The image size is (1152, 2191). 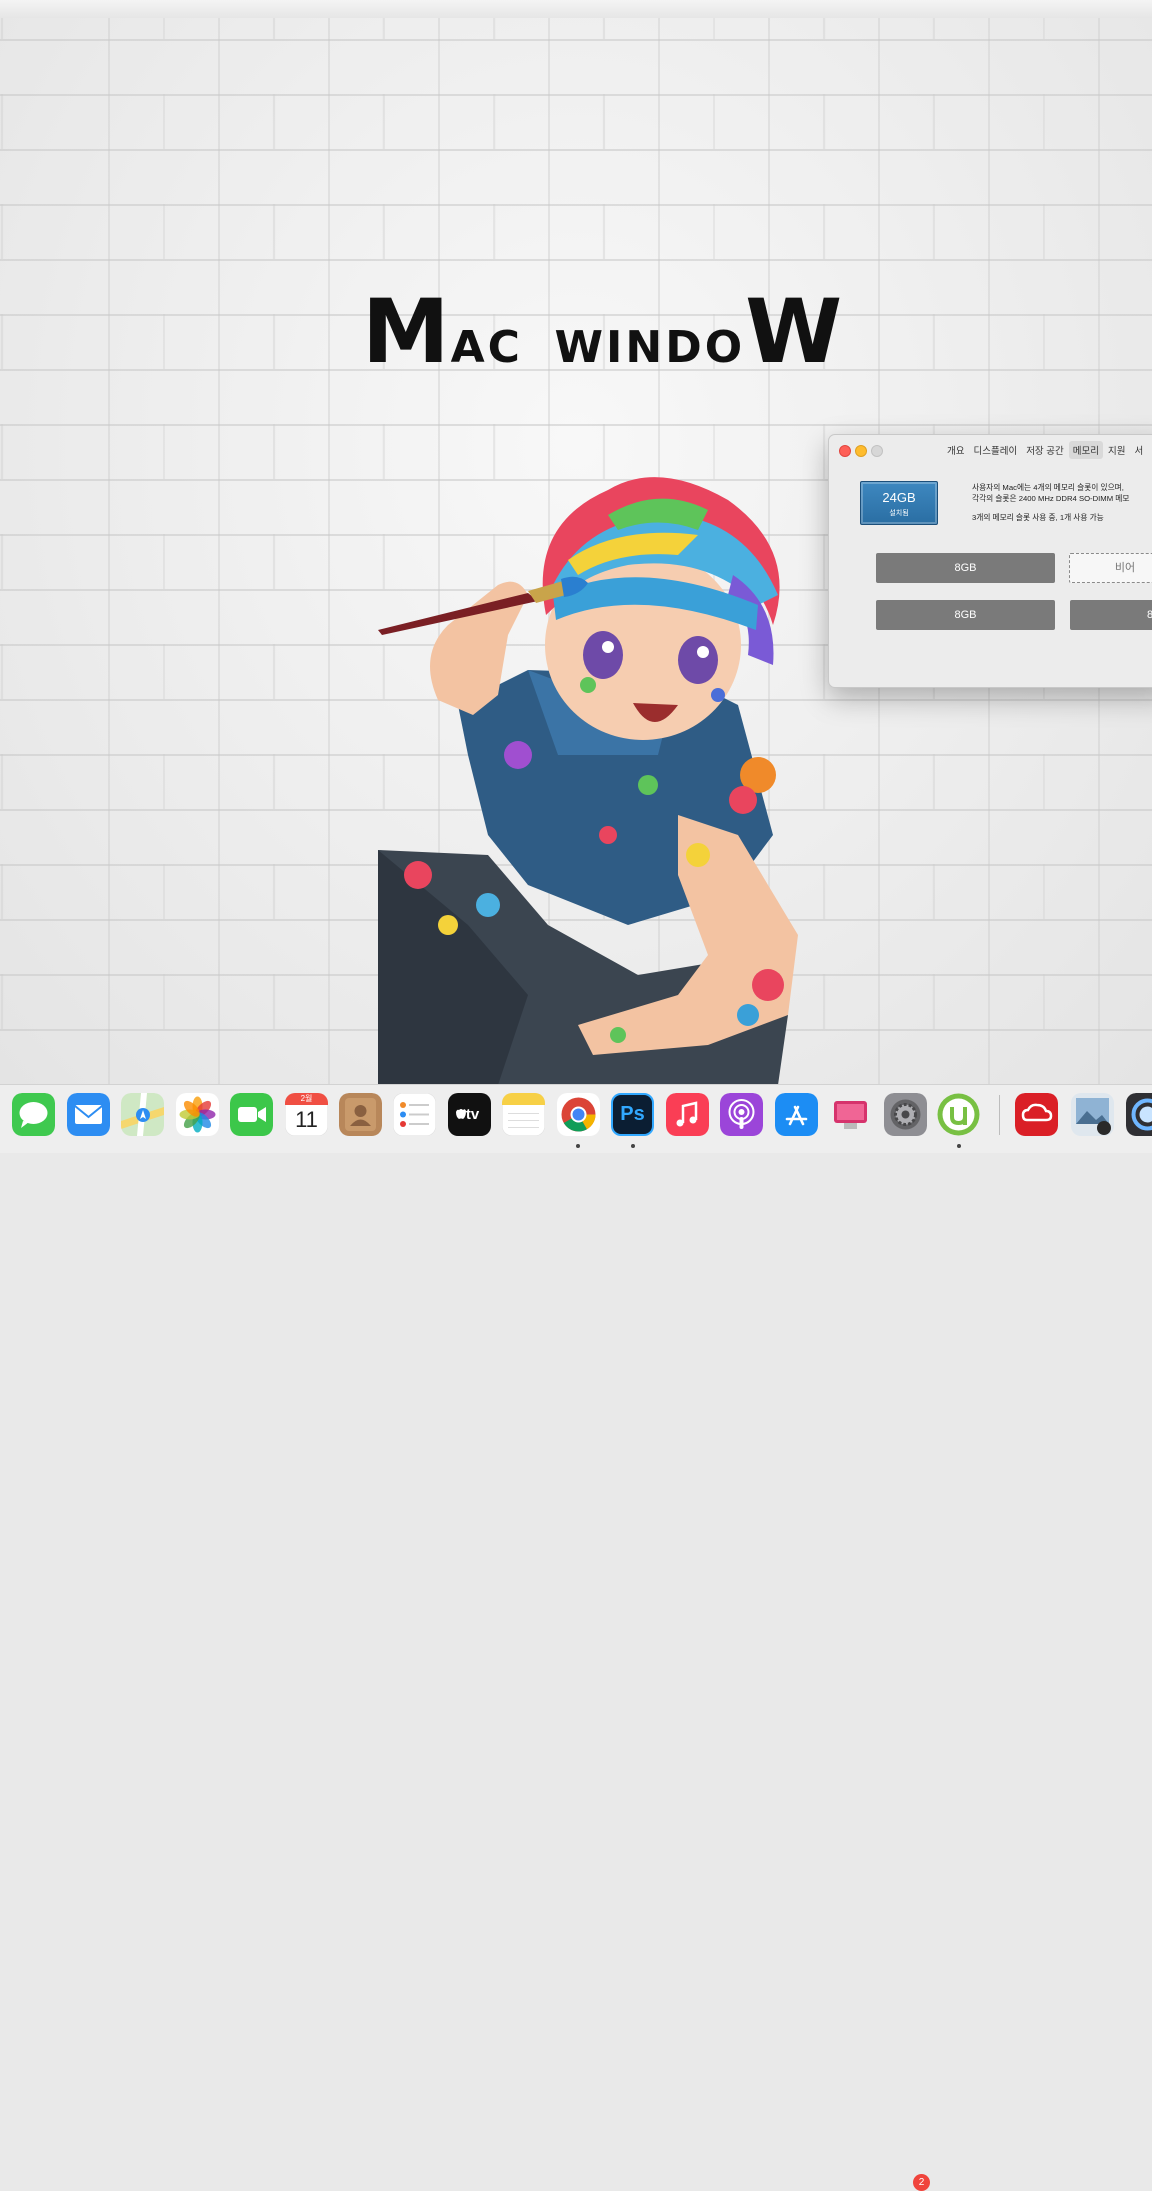 I want to click on mail-icon, so click(x=88, y=1114).